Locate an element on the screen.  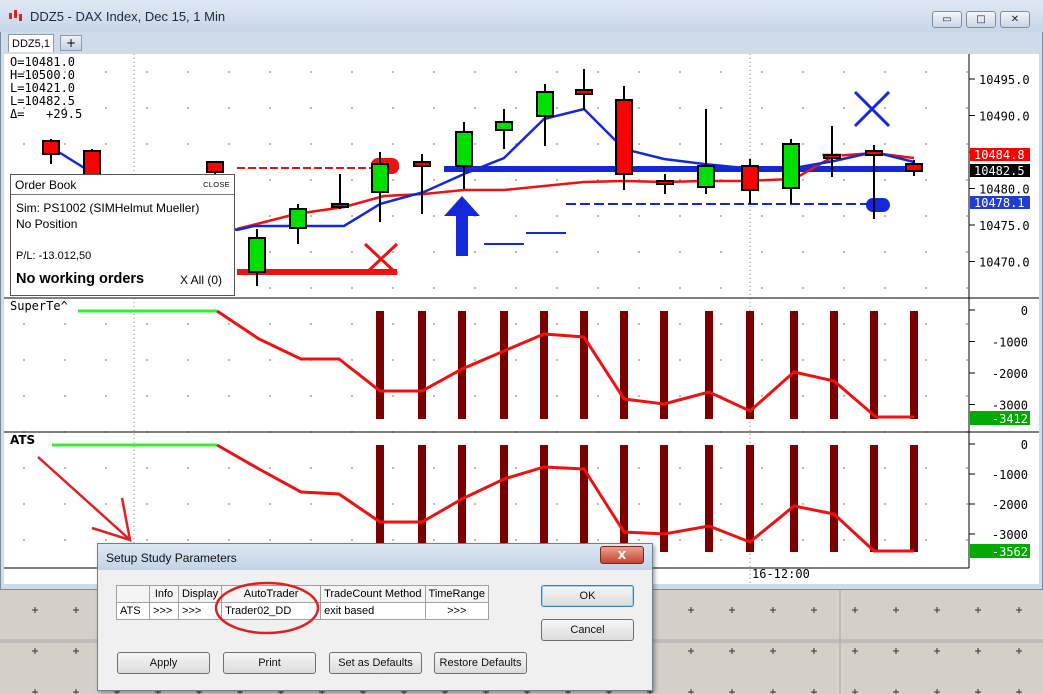
col-header-tradecount: TradeCount Method is located at coordinates (373, 594).